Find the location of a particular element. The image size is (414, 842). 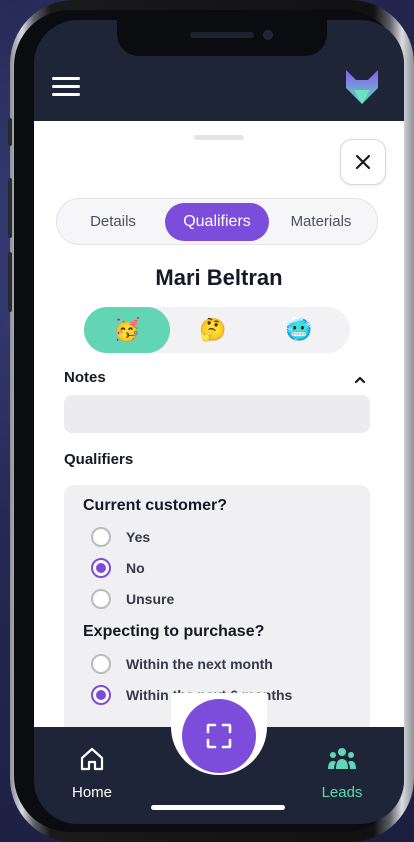

radio-label: Within the next month is located at coordinates (199, 664).